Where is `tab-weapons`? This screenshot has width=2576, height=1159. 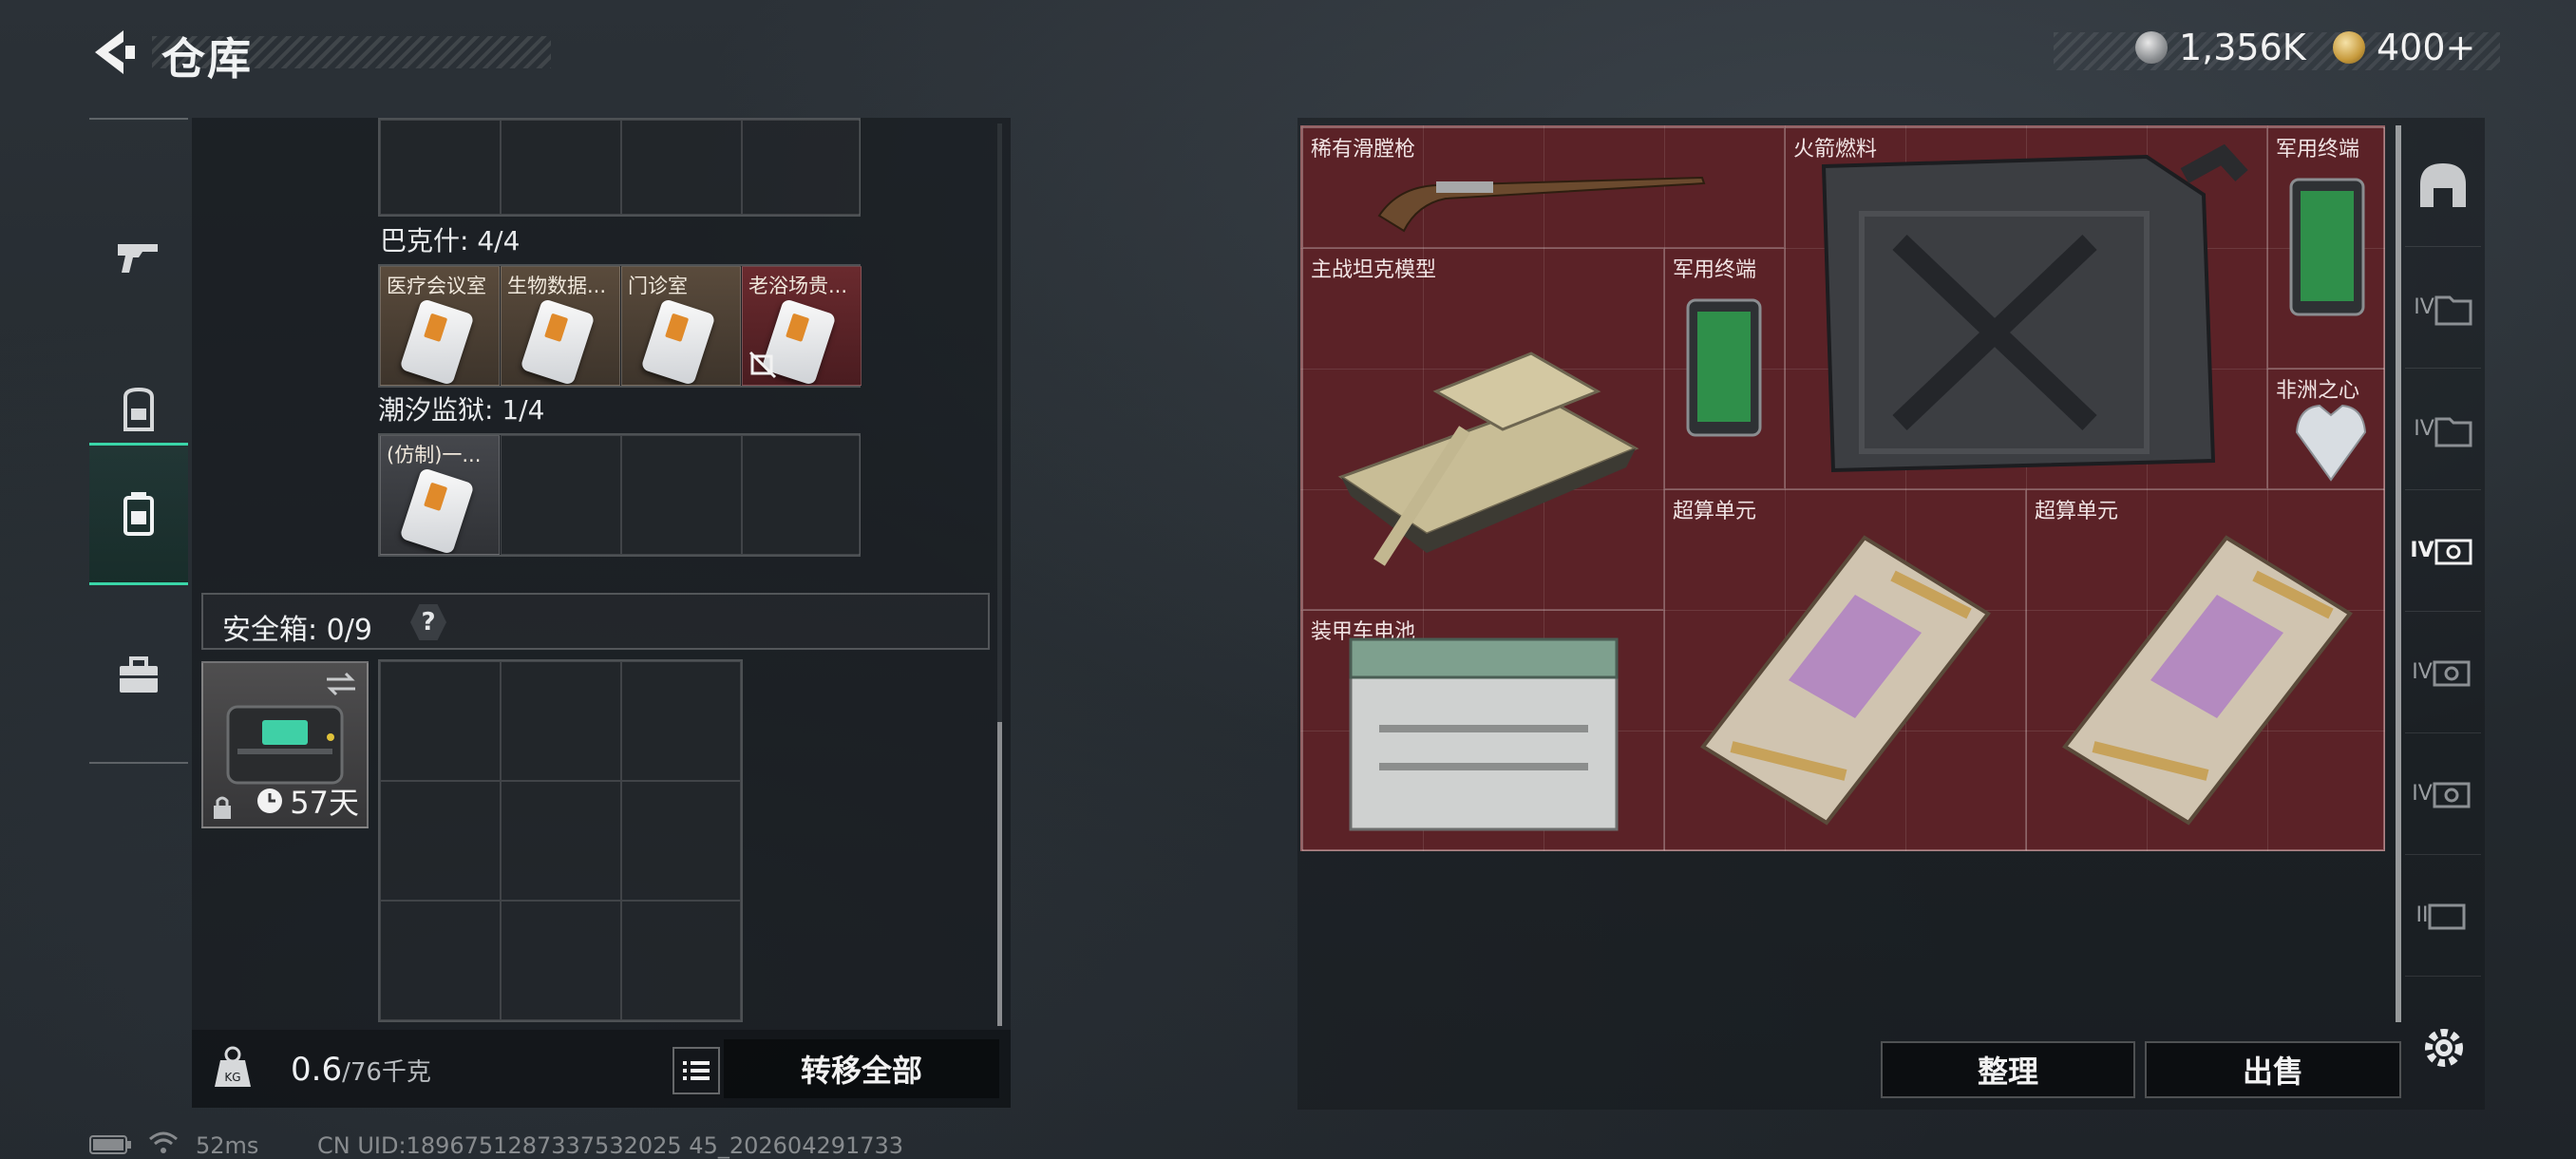
tab-weapons is located at coordinates (138, 257).